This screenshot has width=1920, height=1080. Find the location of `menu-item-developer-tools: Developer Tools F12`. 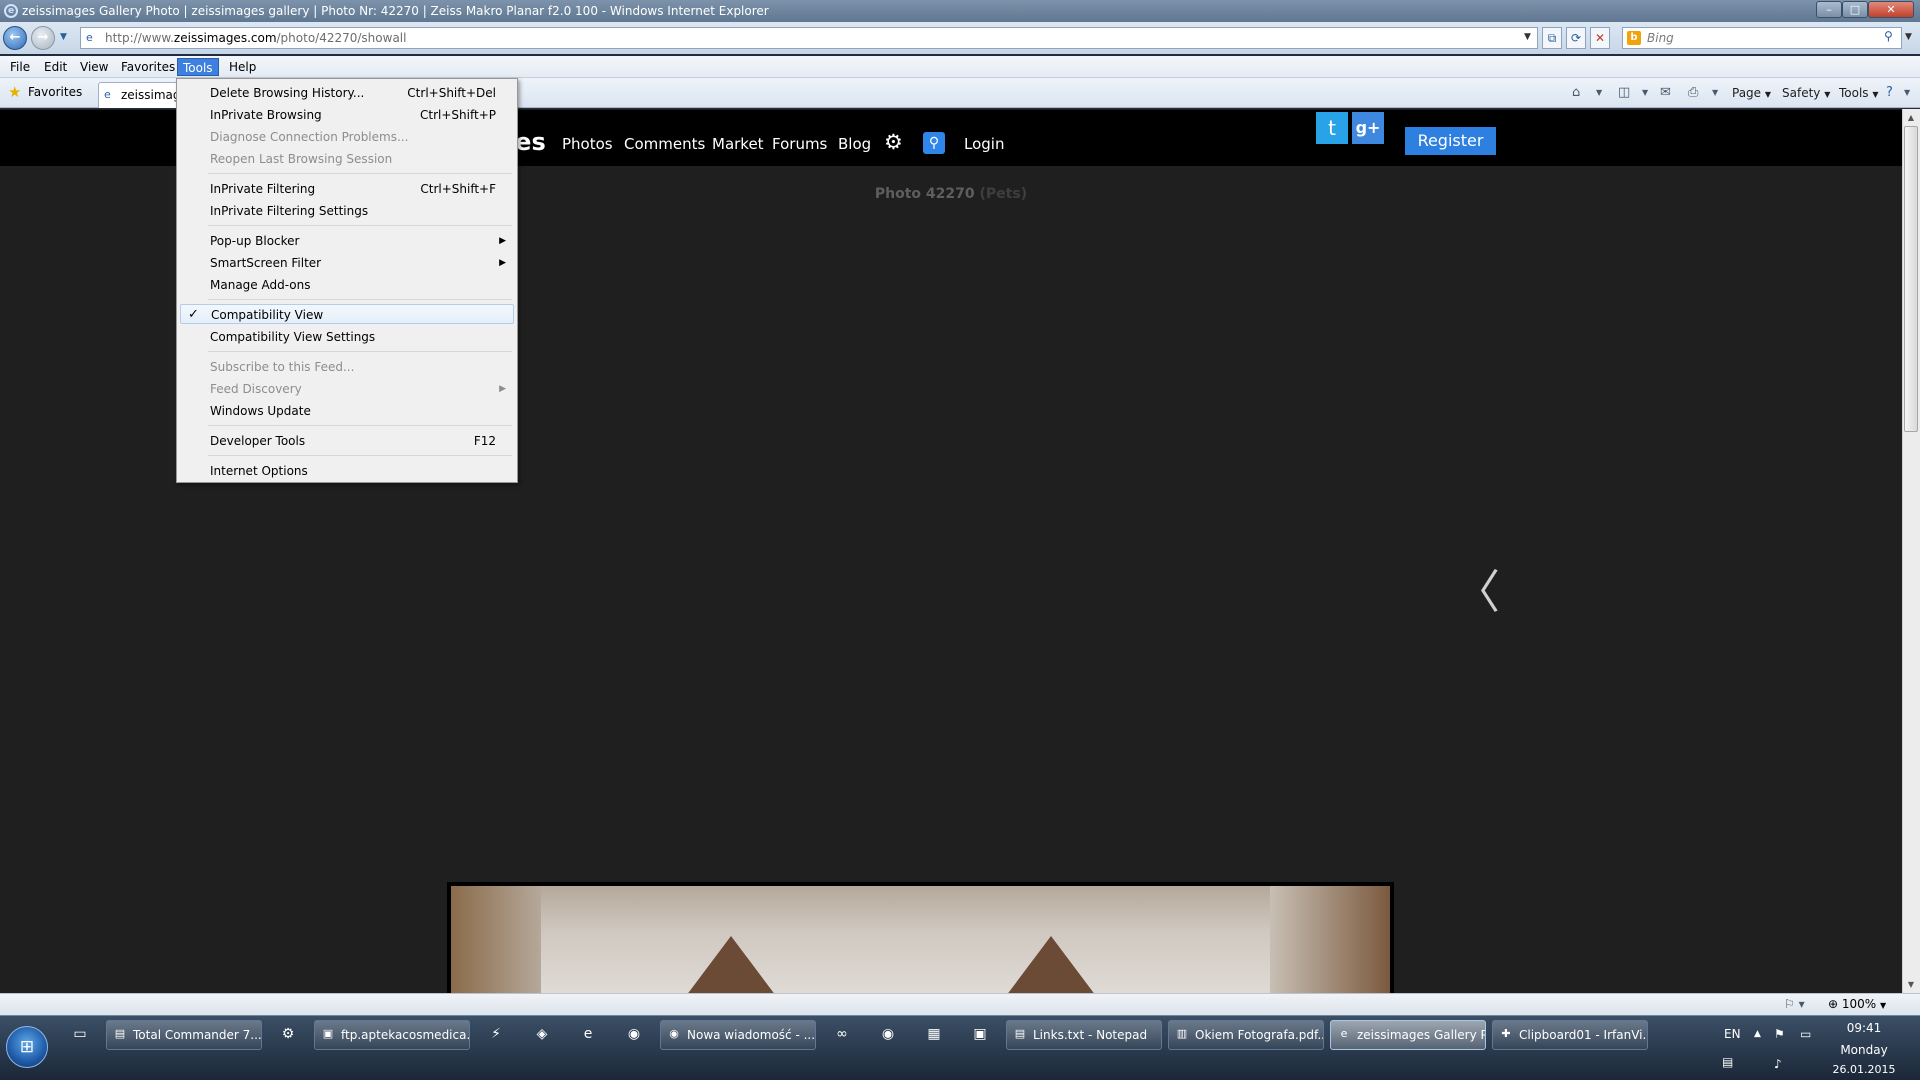

menu-item-developer-tools: Developer Tools F12 is located at coordinates (347, 441).